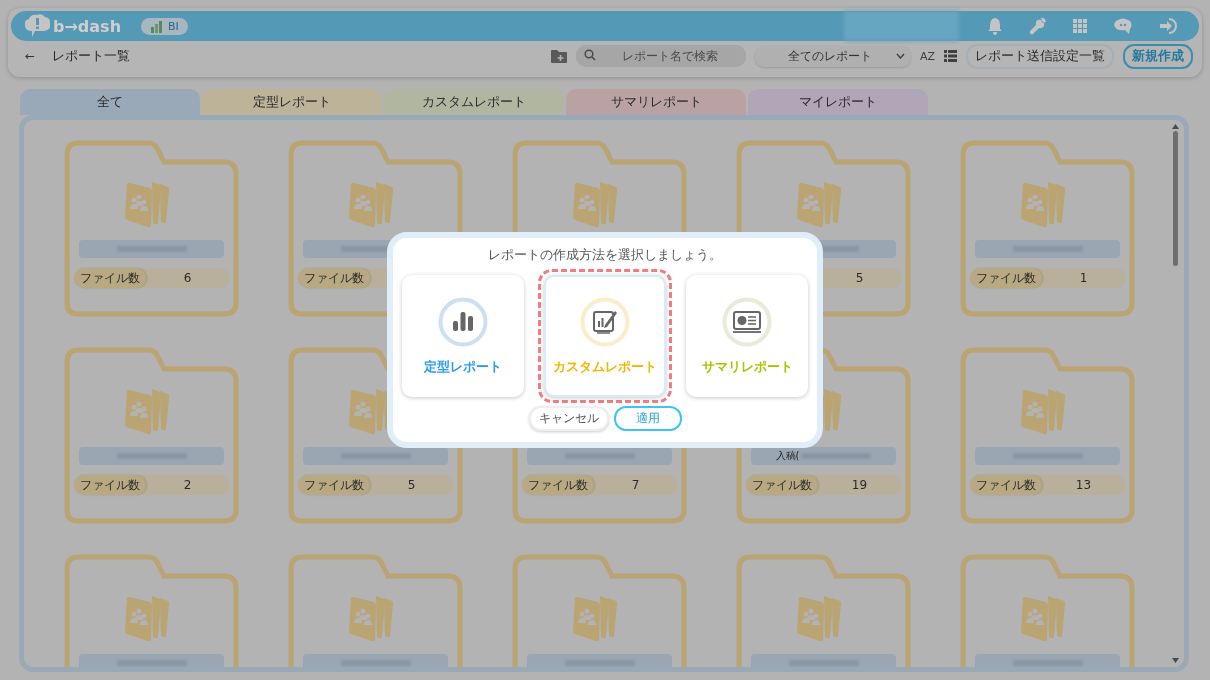 This screenshot has width=1210, height=680. What do you see at coordinates (463, 367) in the screenshot?
I see `option-label: 定型レポート` at bounding box center [463, 367].